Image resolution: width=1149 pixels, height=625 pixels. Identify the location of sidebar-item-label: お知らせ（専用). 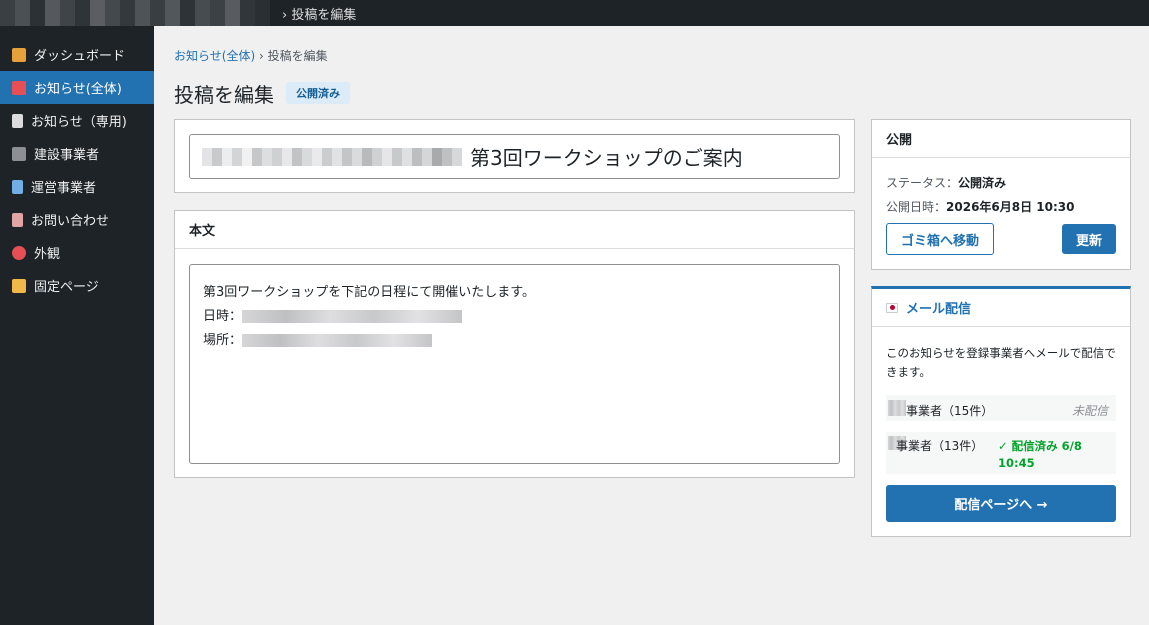
(79, 122).